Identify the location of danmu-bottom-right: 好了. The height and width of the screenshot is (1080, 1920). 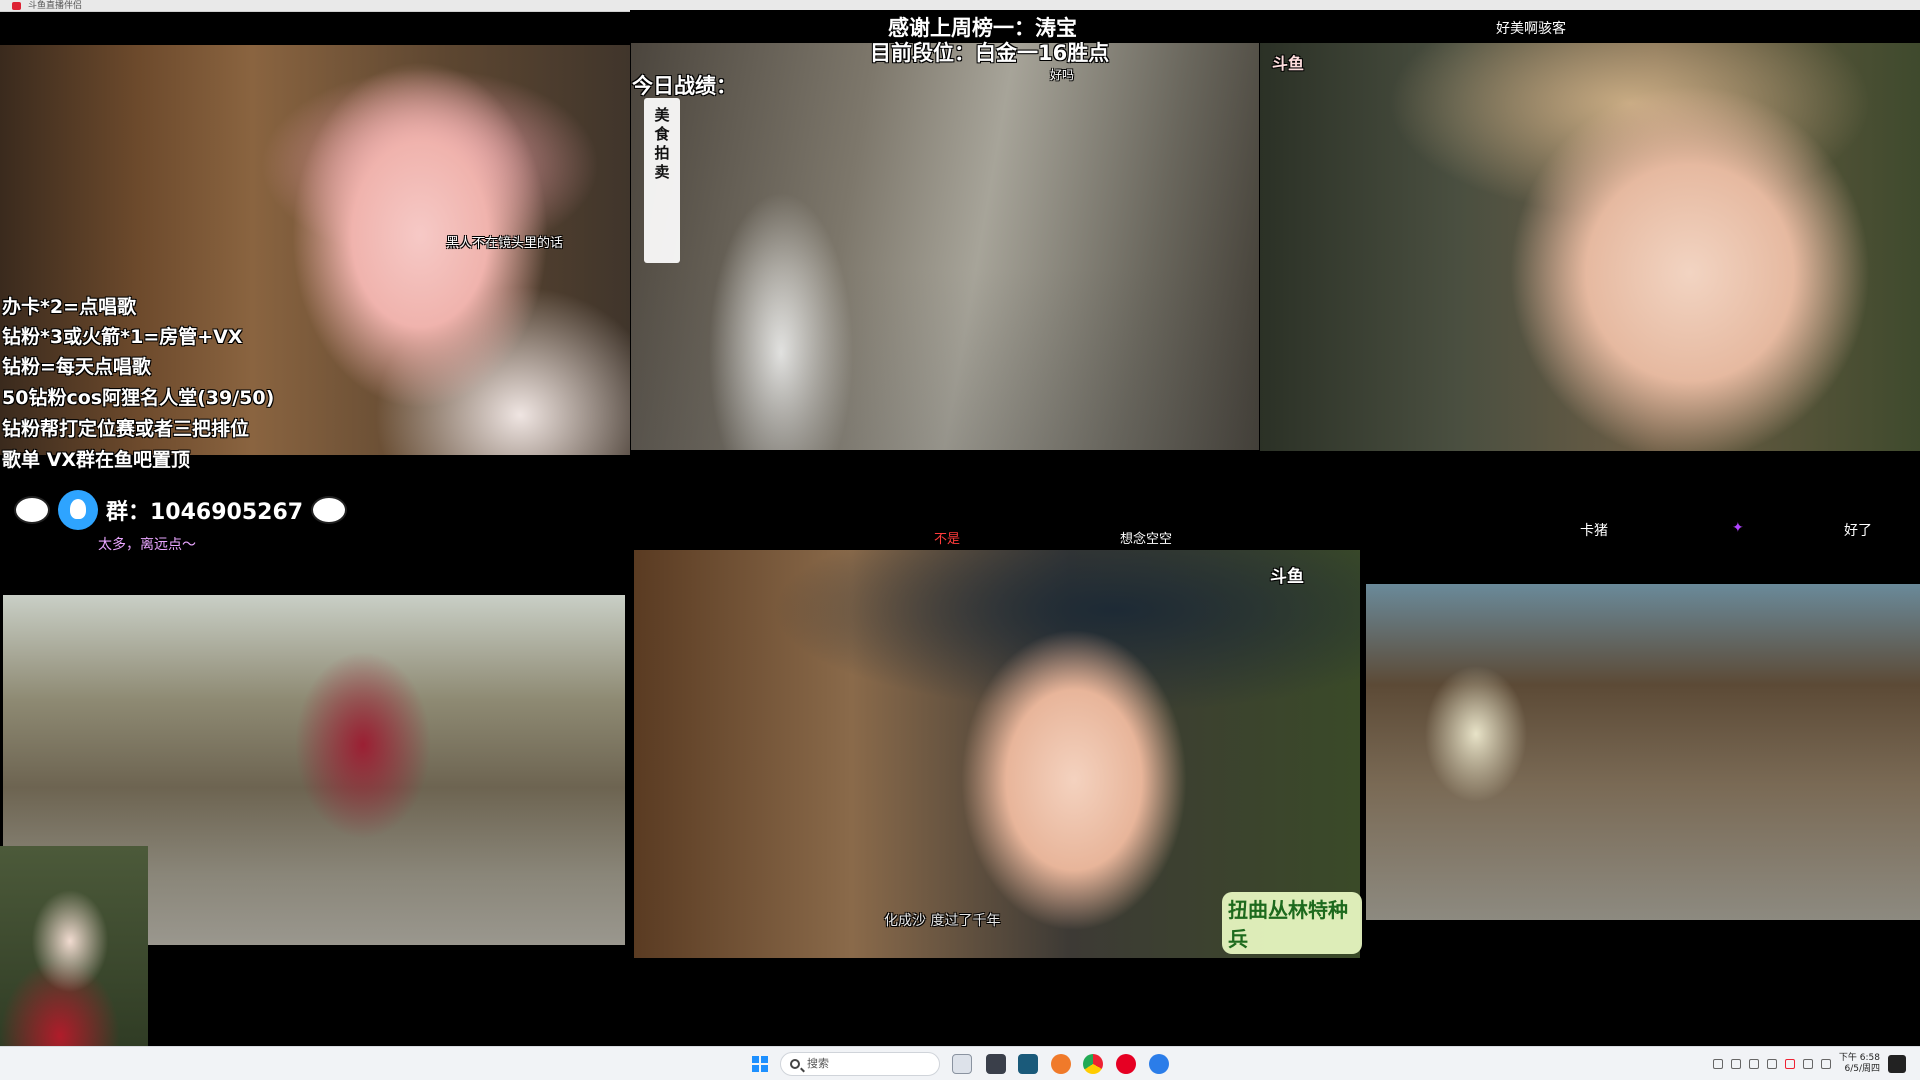
(1858, 531).